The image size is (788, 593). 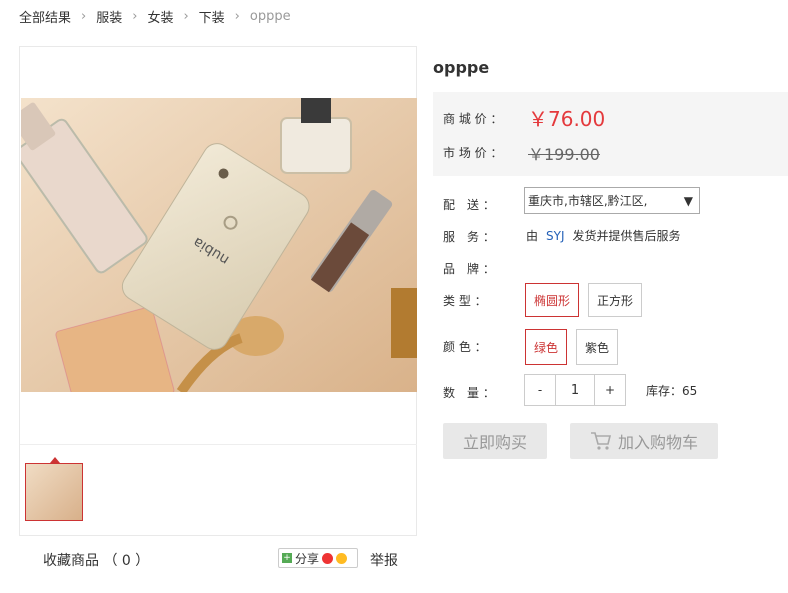 What do you see at coordinates (567, 119) in the screenshot?
I see `mall-price: ￥76.00` at bounding box center [567, 119].